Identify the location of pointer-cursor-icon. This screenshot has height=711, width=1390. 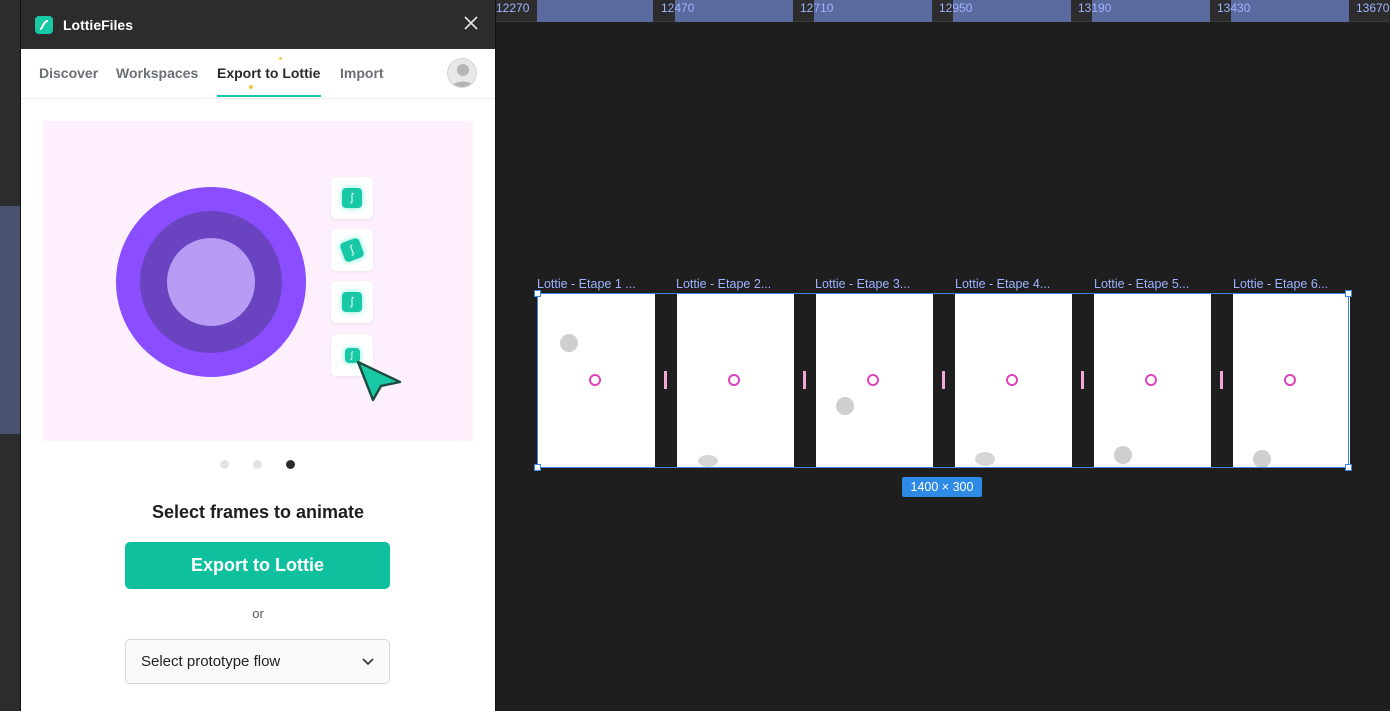
(379, 381).